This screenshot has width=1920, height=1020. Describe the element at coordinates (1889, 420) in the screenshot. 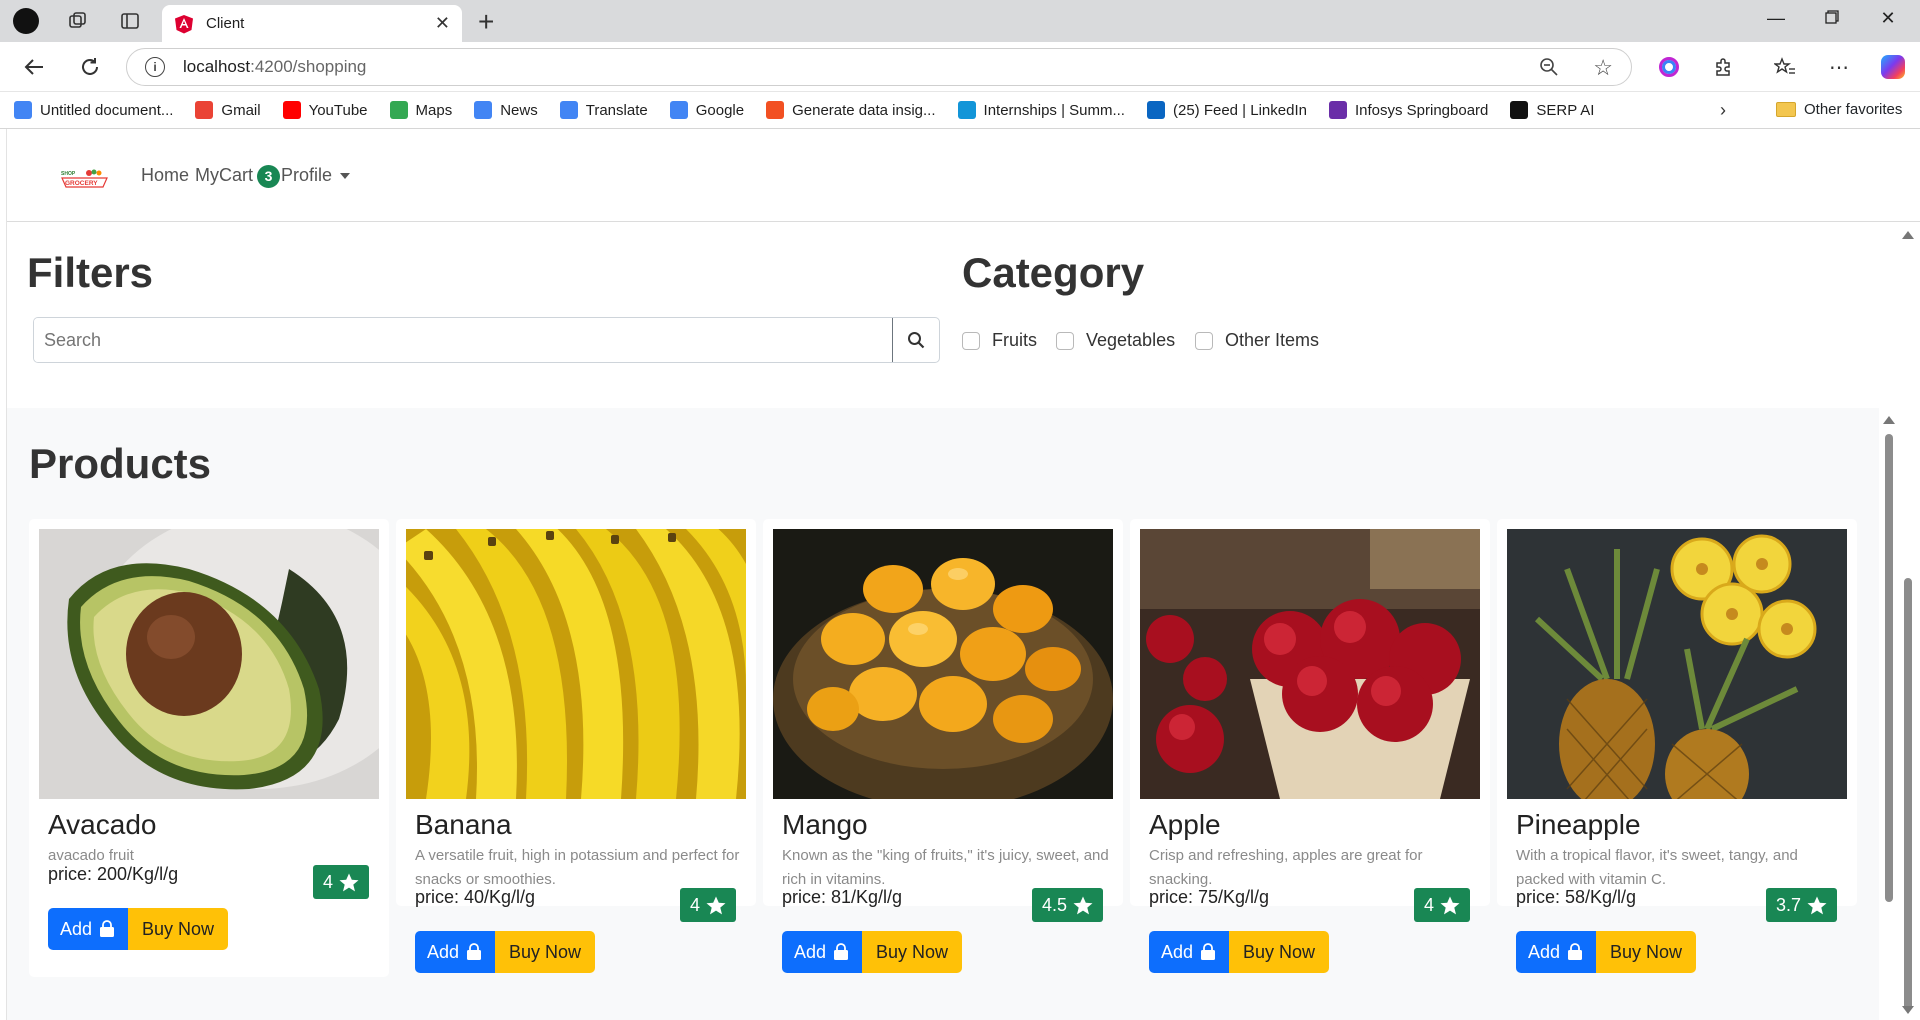

I see `scroll-up-icon` at that location.